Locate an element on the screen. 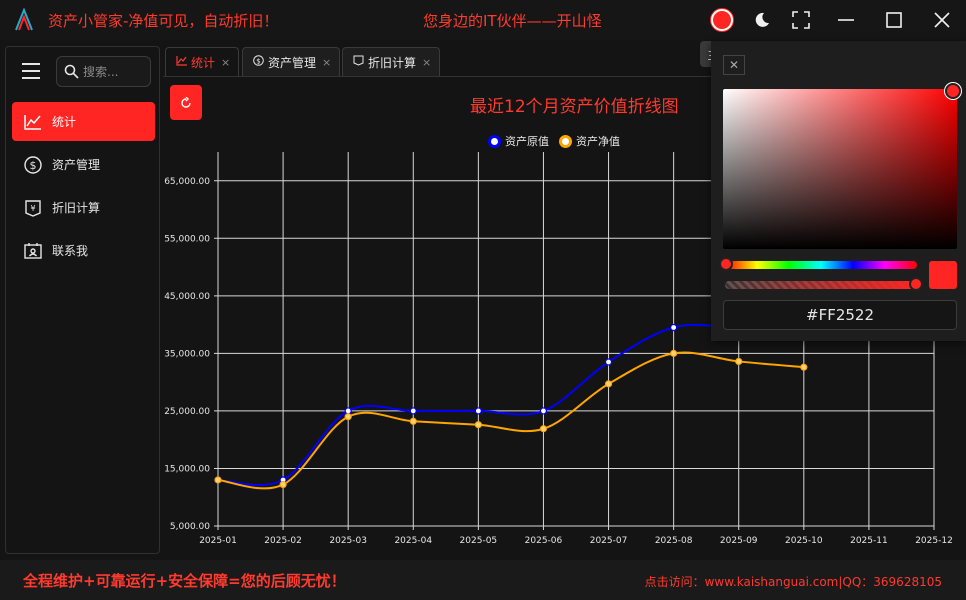 The width and height of the screenshot is (966, 600). x-tick-label: 2025-10 is located at coordinates (804, 541).